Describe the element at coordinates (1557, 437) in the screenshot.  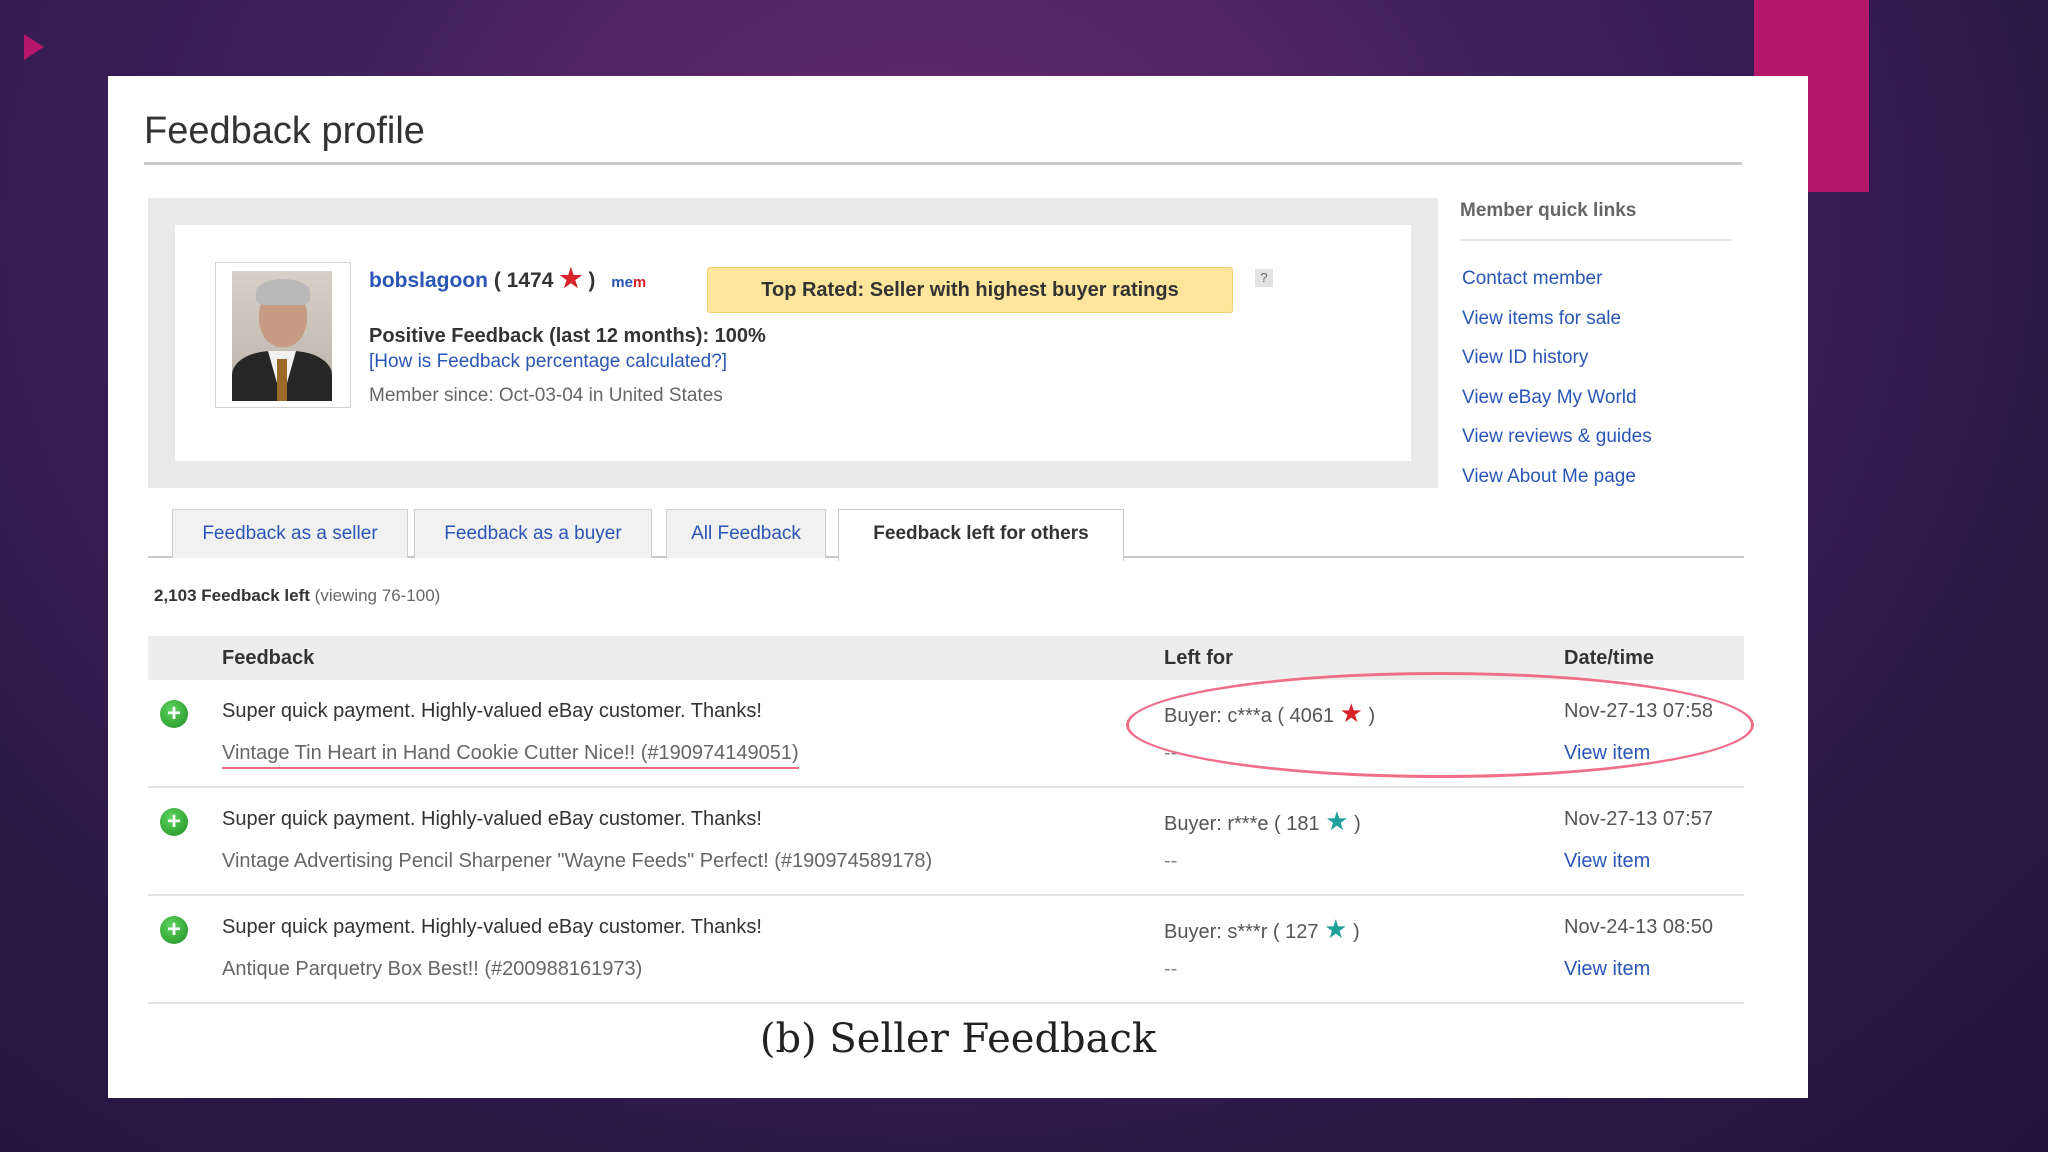
I see `quick-link-reviews-guides: View reviews & guides` at that location.